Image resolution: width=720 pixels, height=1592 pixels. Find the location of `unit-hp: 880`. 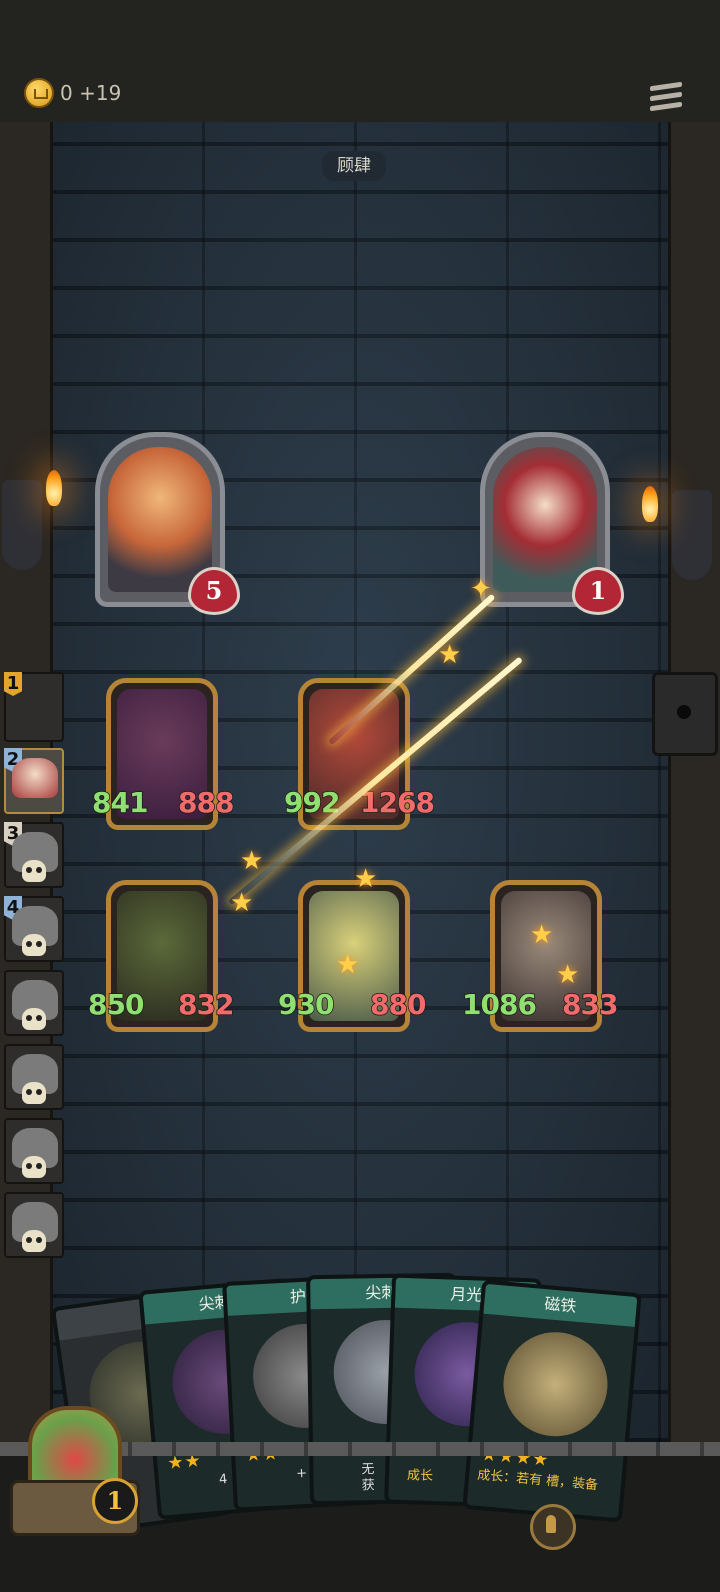

unit-hp: 880 is located at coordinates (398, 1004).